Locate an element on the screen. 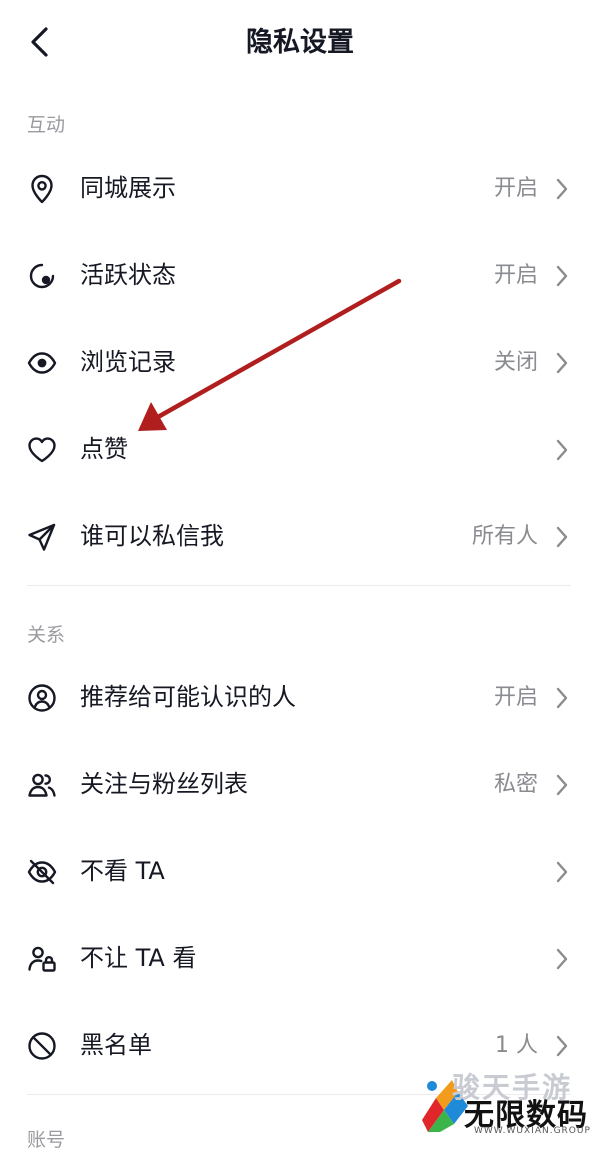 Image resolution: width=600 pixels, height=1152 pixels. settings-row-browsing-history: 浏览记录 关闭 is located at coordinates (300, 362).